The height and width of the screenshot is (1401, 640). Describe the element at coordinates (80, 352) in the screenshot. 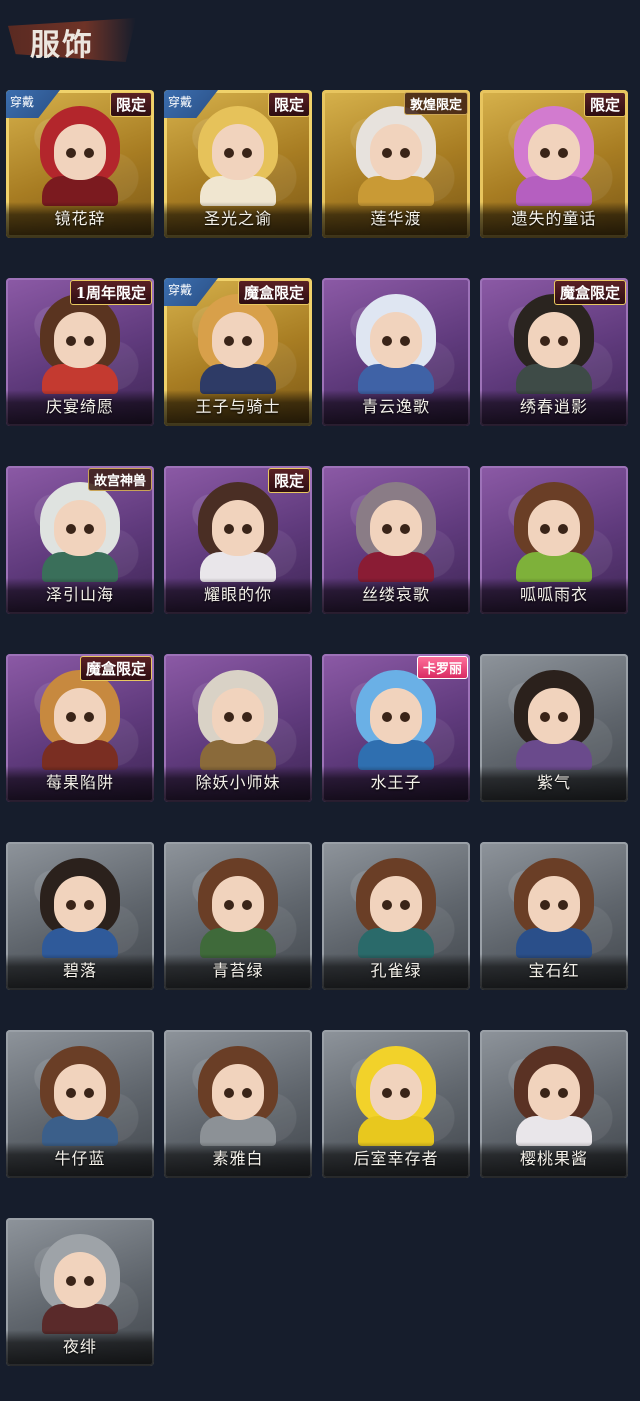

I see `costume-card: 1周年限定庆宴绮愿` at that location.